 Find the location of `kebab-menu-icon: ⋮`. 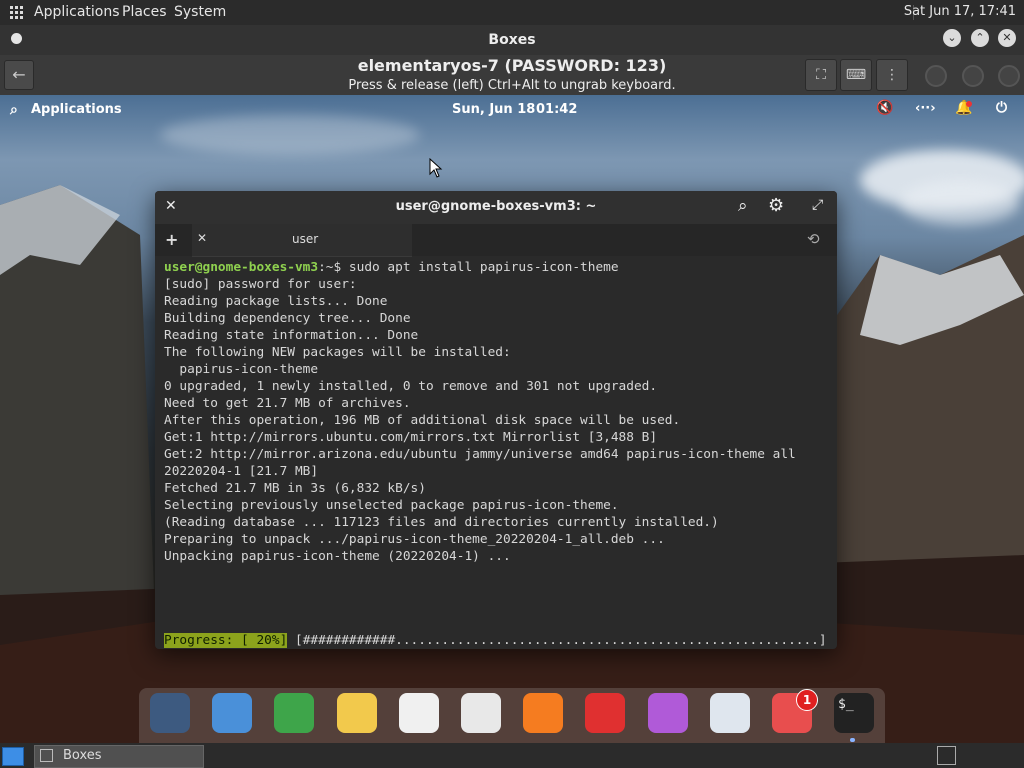

kebab-menu-icon: ⋮ is located at coordinates (892, 75).